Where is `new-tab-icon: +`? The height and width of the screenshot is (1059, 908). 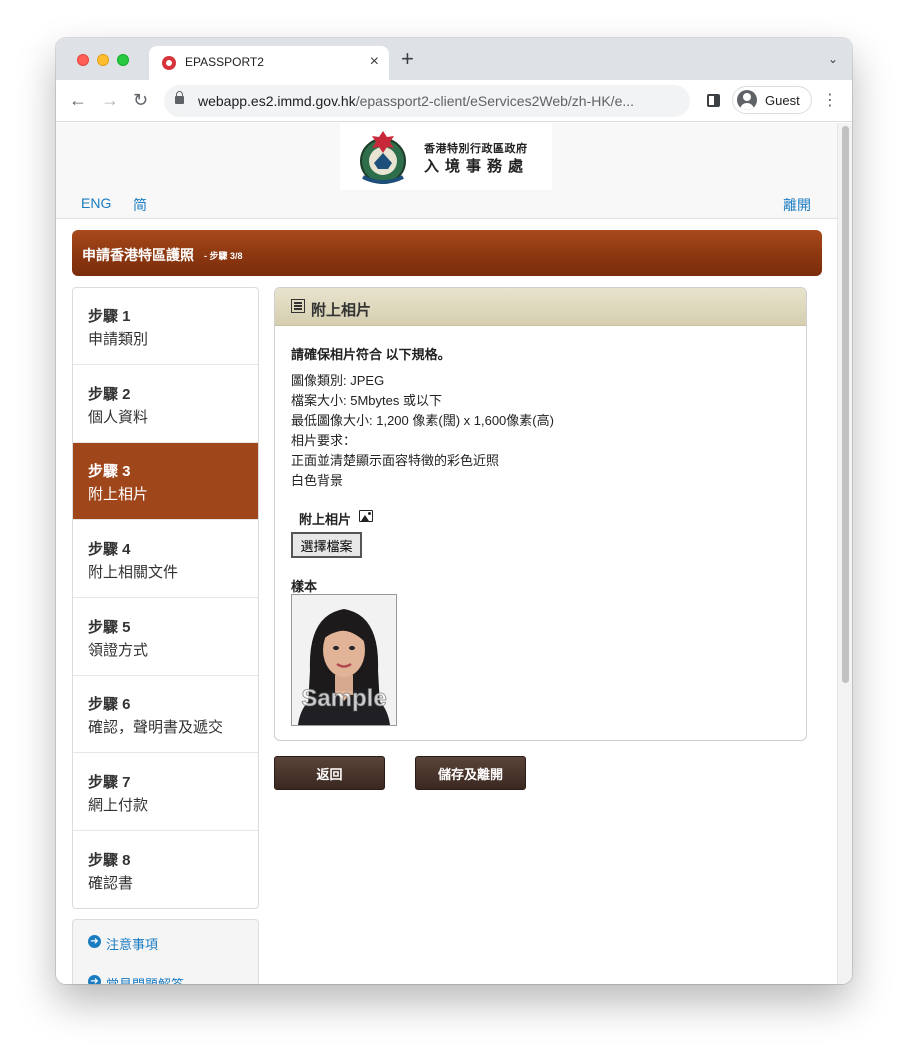 new-tab-icon: + is located at coordinates (407, 59).